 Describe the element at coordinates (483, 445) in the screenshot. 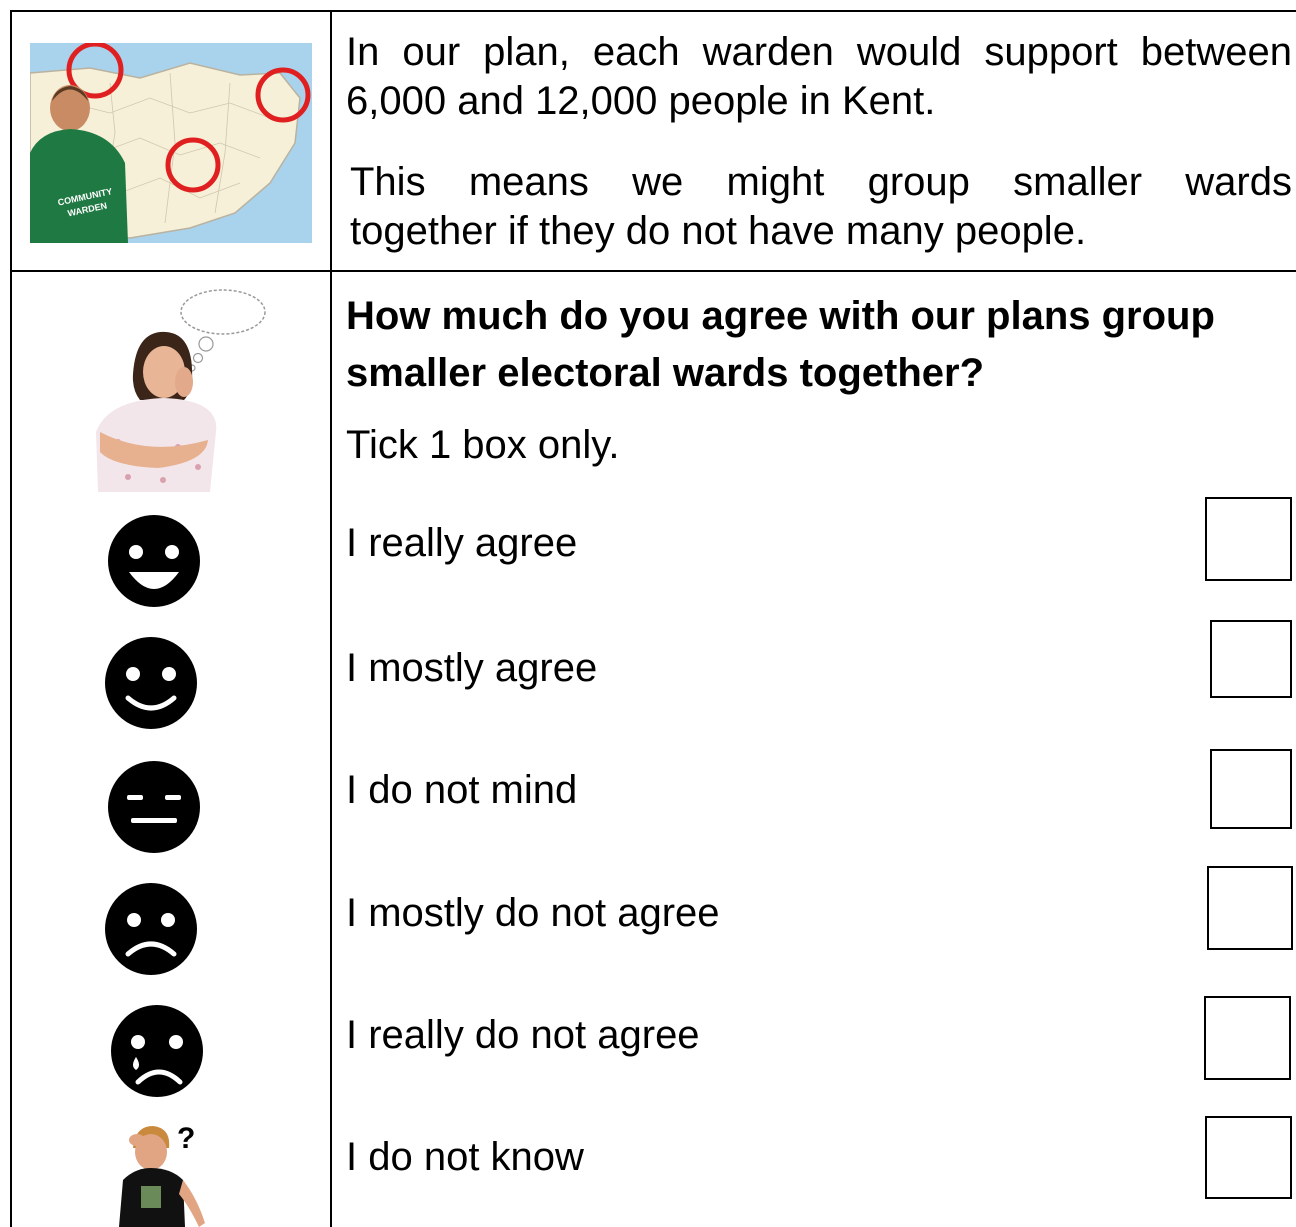

I see `instruction-text: Tick 1 box only.` at that location.